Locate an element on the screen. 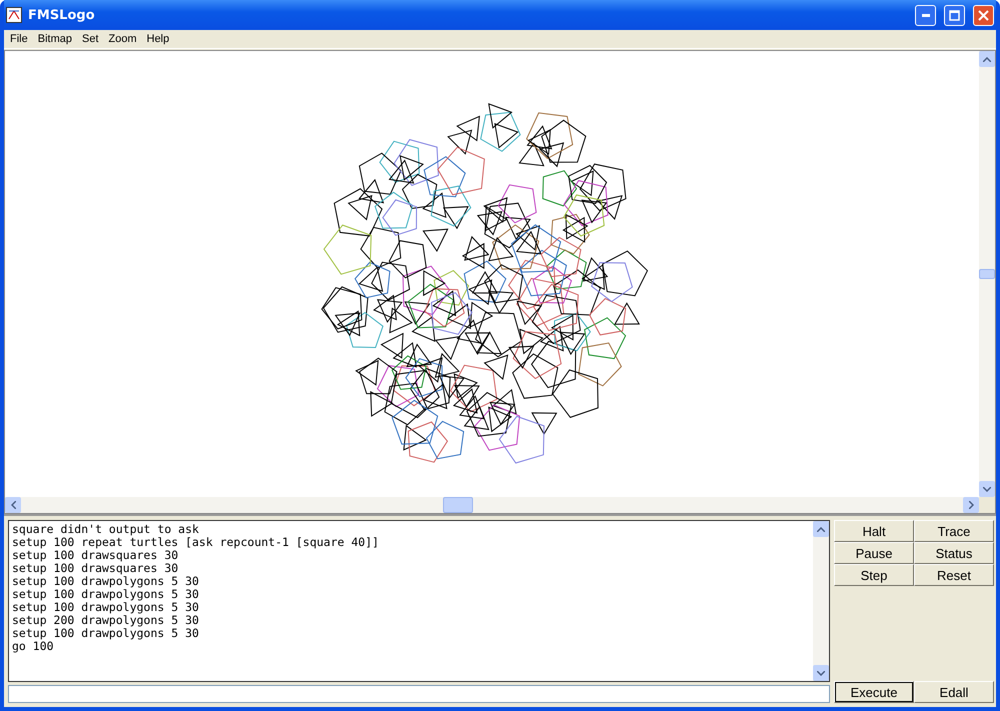  minimize-icon is located at coordinates (926, 15).